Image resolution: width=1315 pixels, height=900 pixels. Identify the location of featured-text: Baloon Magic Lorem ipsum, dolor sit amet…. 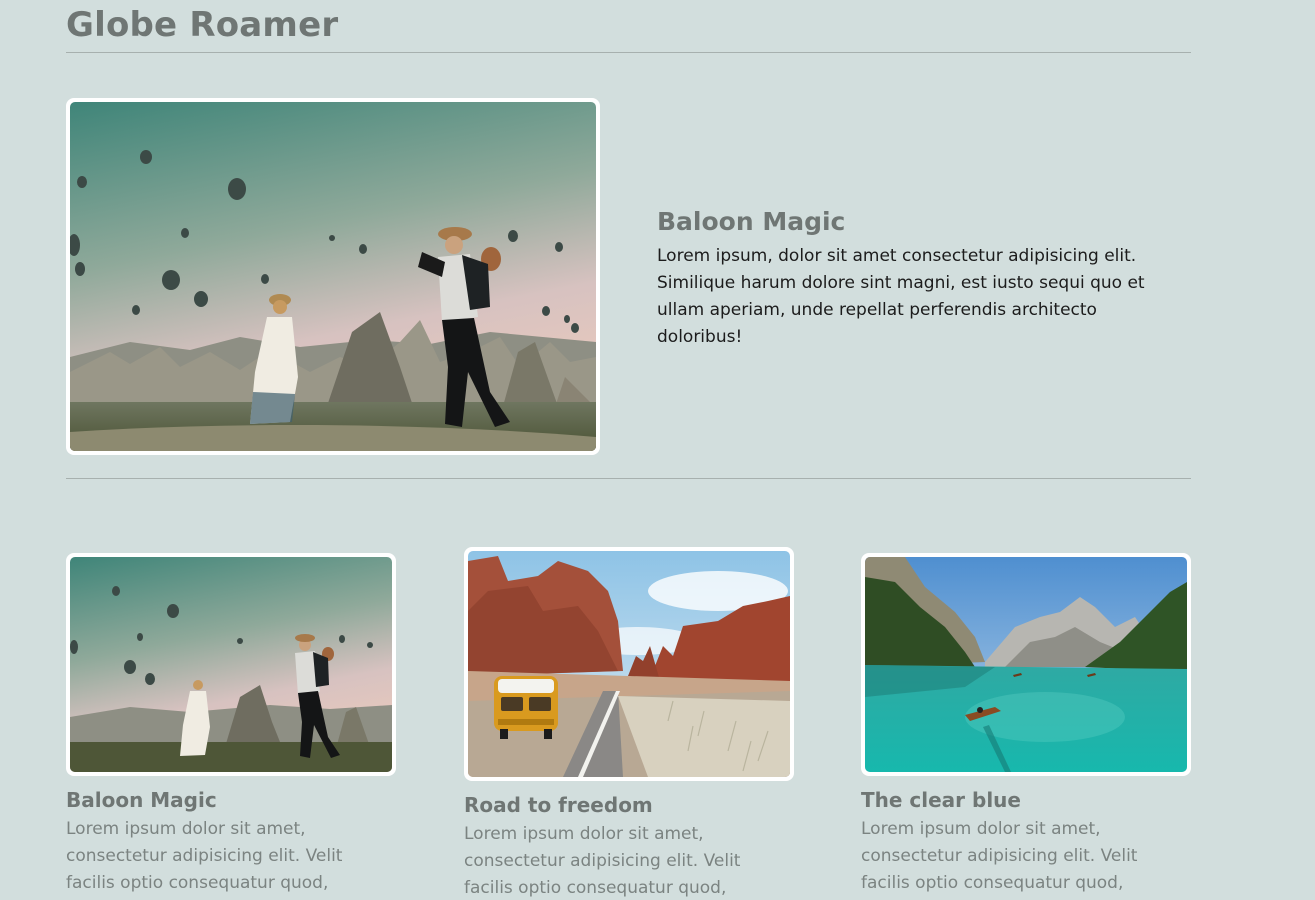
(922, 278).